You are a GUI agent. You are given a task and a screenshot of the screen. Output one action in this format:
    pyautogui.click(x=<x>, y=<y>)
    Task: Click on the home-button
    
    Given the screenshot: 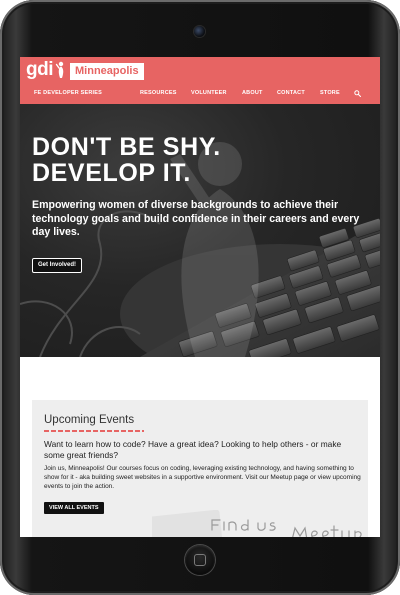 What is the action you would take?
    pyautogui.click(x=200, y=560)
    